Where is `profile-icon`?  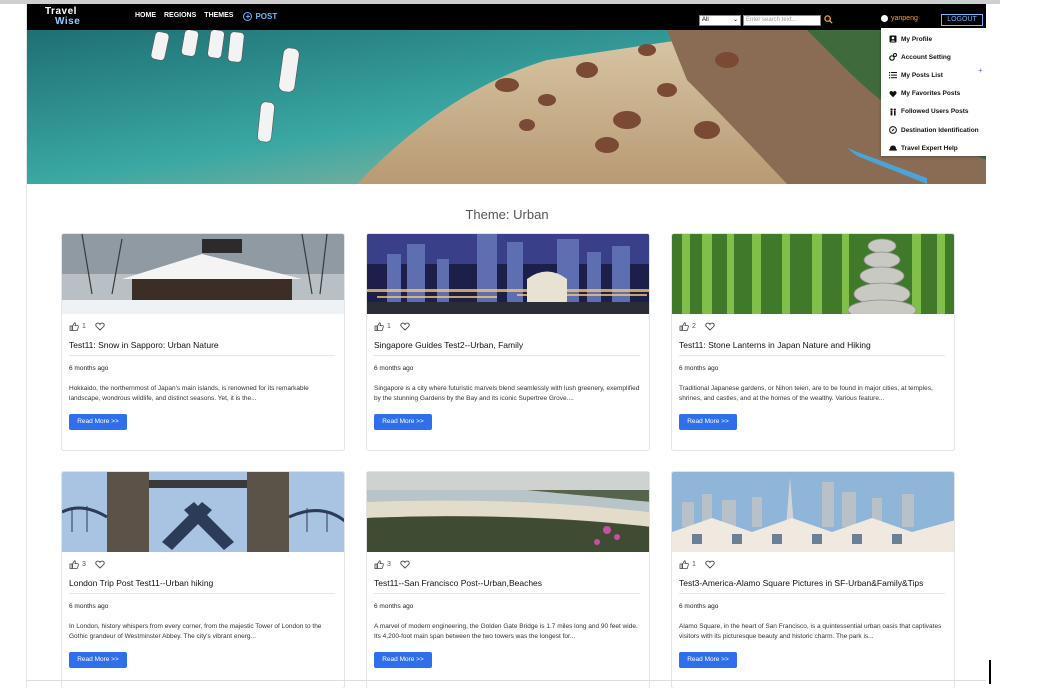
profile-icon is located at coordinates (893, 39).